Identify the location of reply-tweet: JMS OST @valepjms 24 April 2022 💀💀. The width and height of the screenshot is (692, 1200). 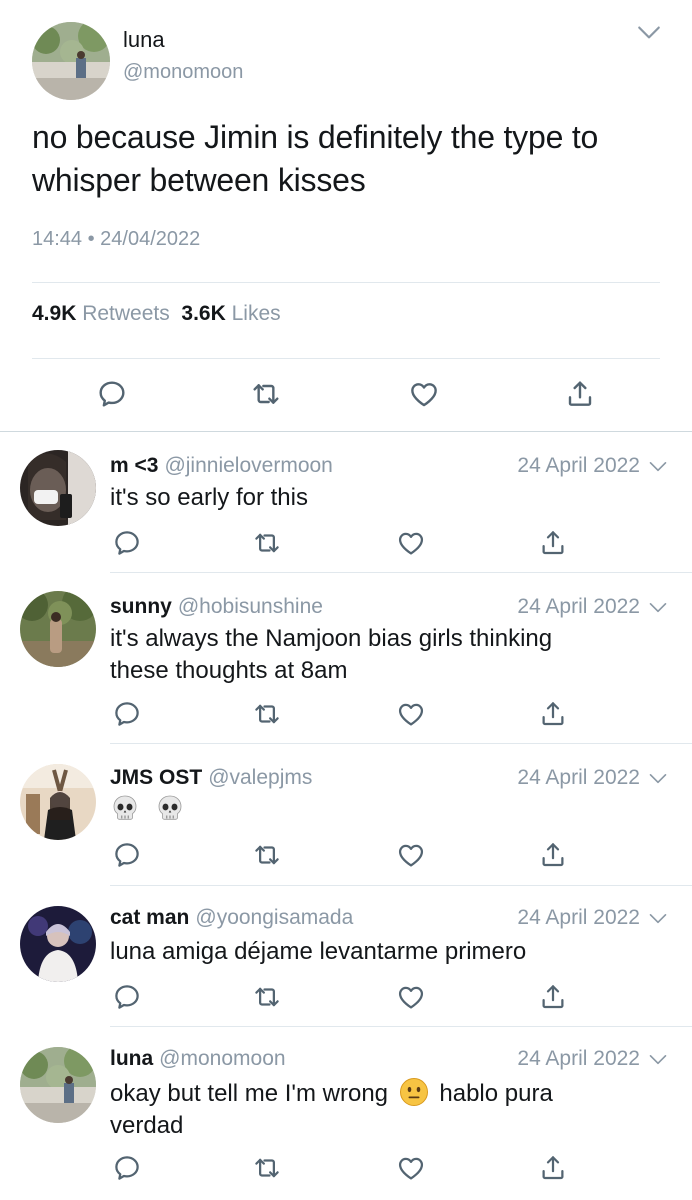
(346, 815).